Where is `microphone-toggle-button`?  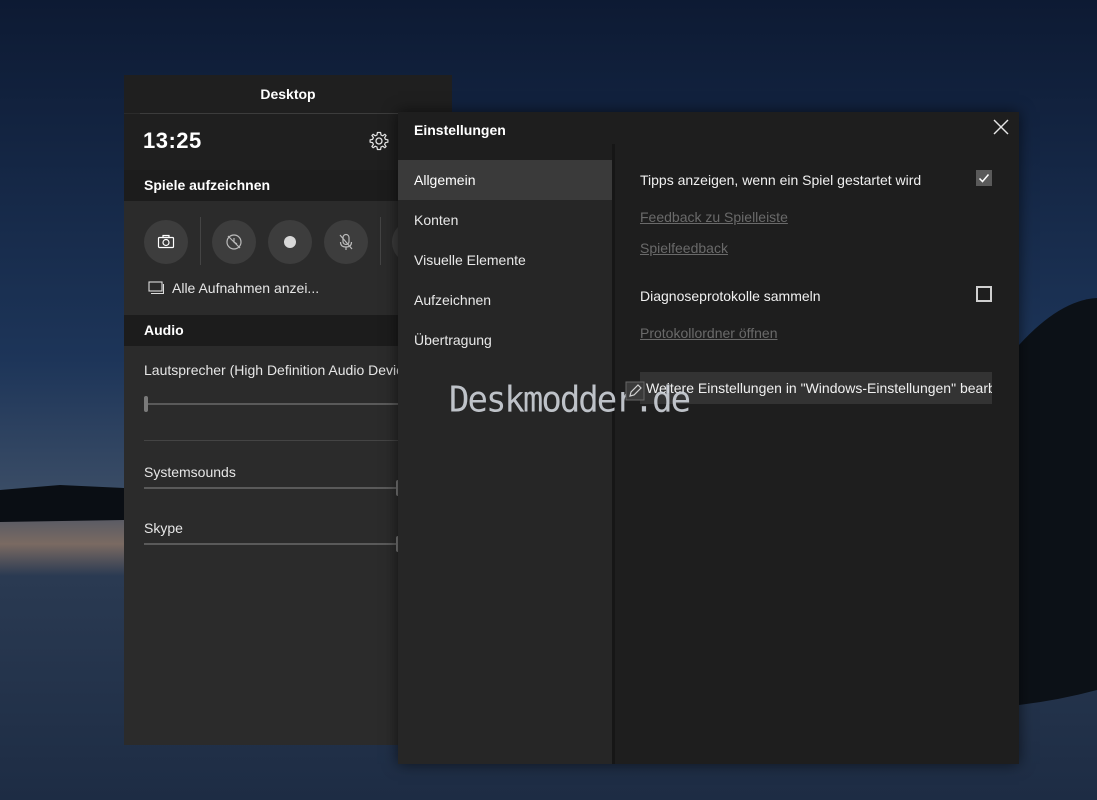
microphone-toggle-button is located at coordinates (346, 242).